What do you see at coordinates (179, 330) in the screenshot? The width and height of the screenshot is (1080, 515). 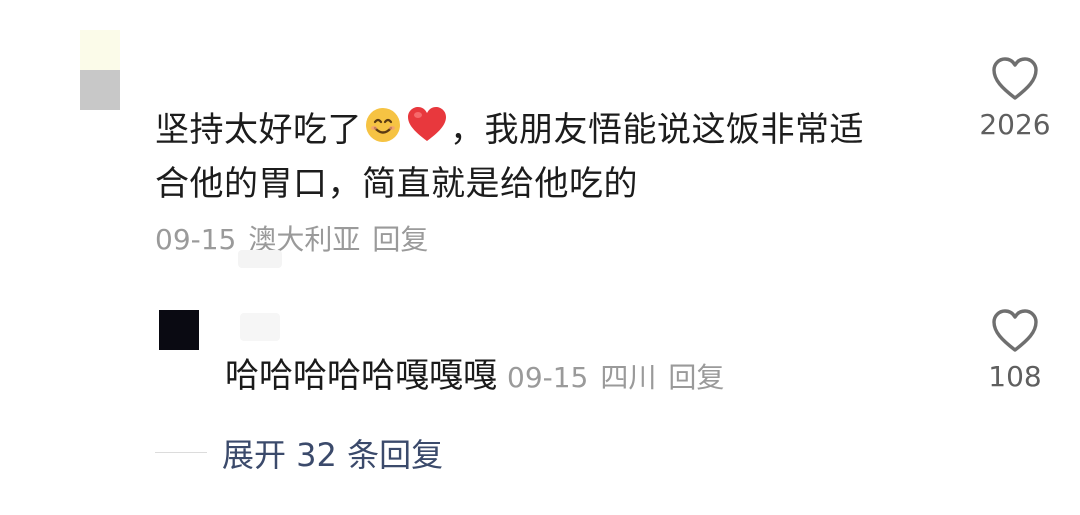 I see `reply-avatar` at bounding box center [179, 330].